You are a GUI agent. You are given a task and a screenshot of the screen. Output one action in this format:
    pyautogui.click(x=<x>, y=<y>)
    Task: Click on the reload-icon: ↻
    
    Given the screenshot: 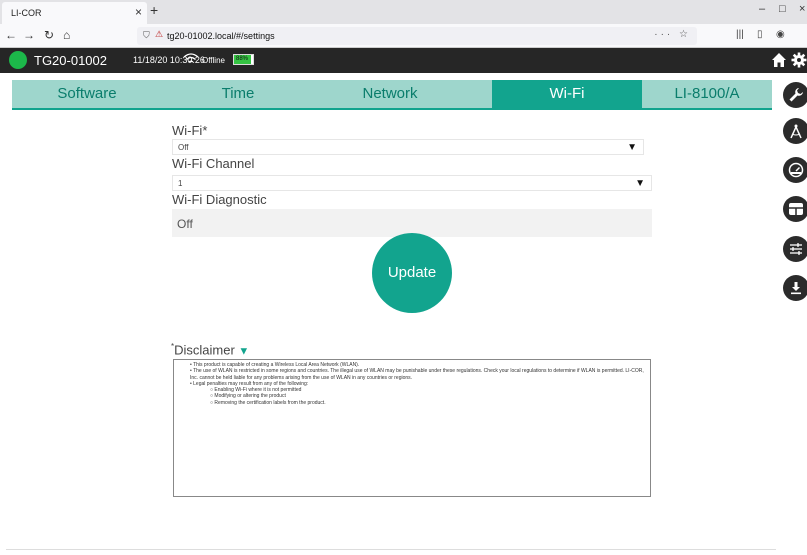 What is the action you would take?
    pyautogui.click(x=49, y=35)
    